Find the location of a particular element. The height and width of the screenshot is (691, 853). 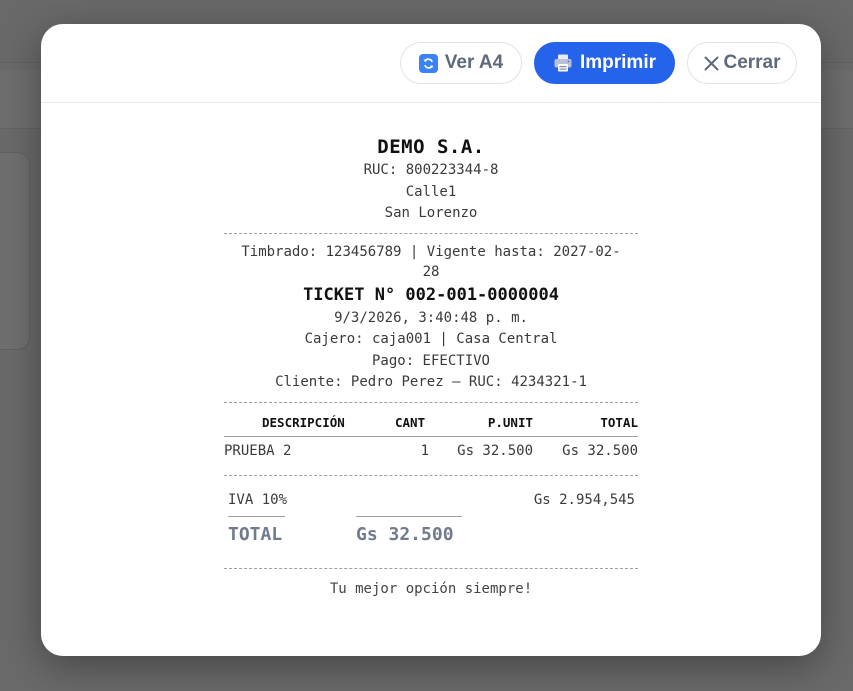

receipt-footer: Tu mejor opción siempre! is located at coordinates (431, 588).